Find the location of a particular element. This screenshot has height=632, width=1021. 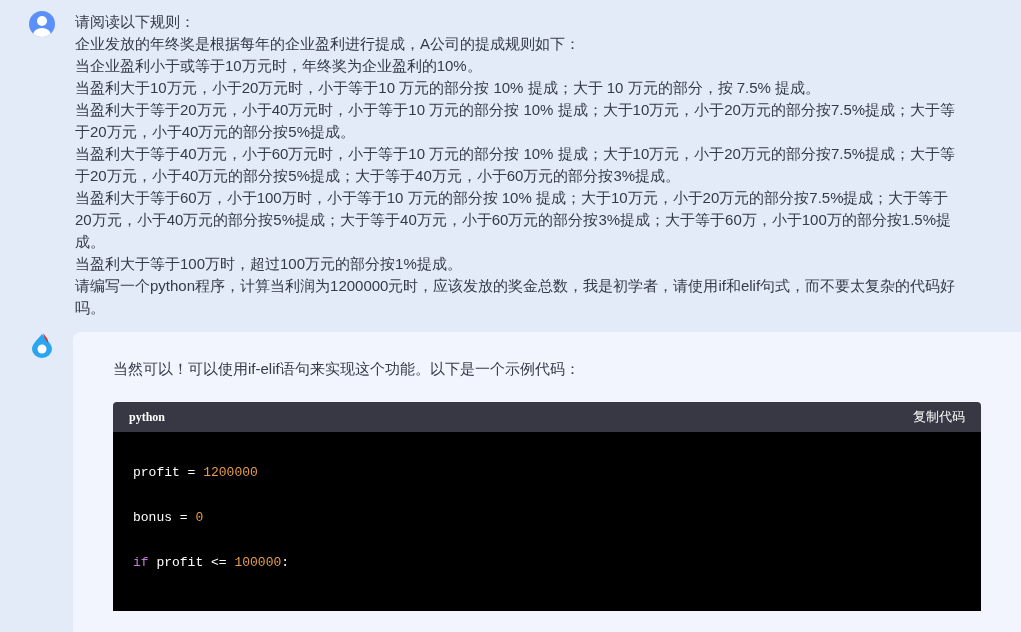

message-text: 当盈利大于10万元，小于20万元时，小于等于10 万元的部分按 10% 提成；大于 10 万元的部分，按 7.5% 提成。 is located at coordinates (448, 88).